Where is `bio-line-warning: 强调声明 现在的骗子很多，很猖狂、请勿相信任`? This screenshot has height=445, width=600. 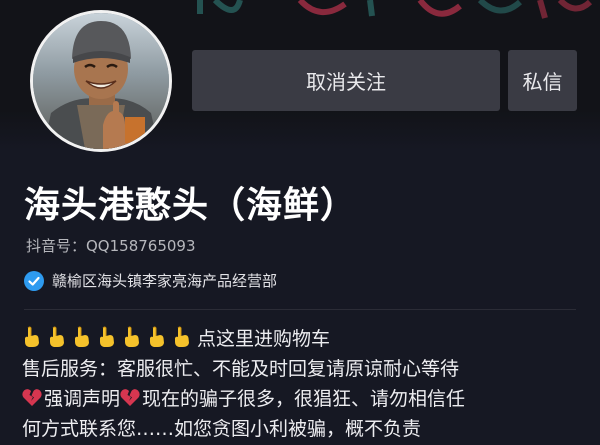
bio-line-warning: 强调声明 现在的骗子很多，很猖狂、请勿相信任 is located at coordinates (302, 399).